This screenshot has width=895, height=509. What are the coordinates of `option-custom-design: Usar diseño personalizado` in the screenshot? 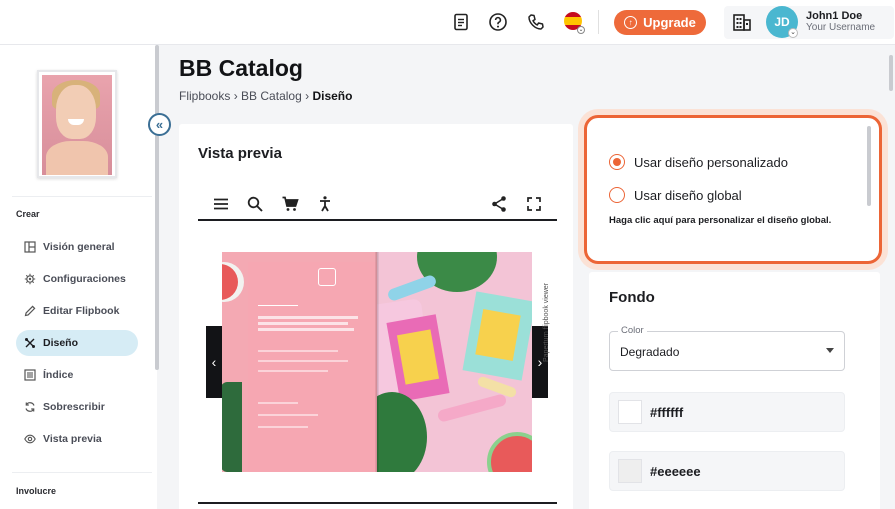 It's located at (698, 162).